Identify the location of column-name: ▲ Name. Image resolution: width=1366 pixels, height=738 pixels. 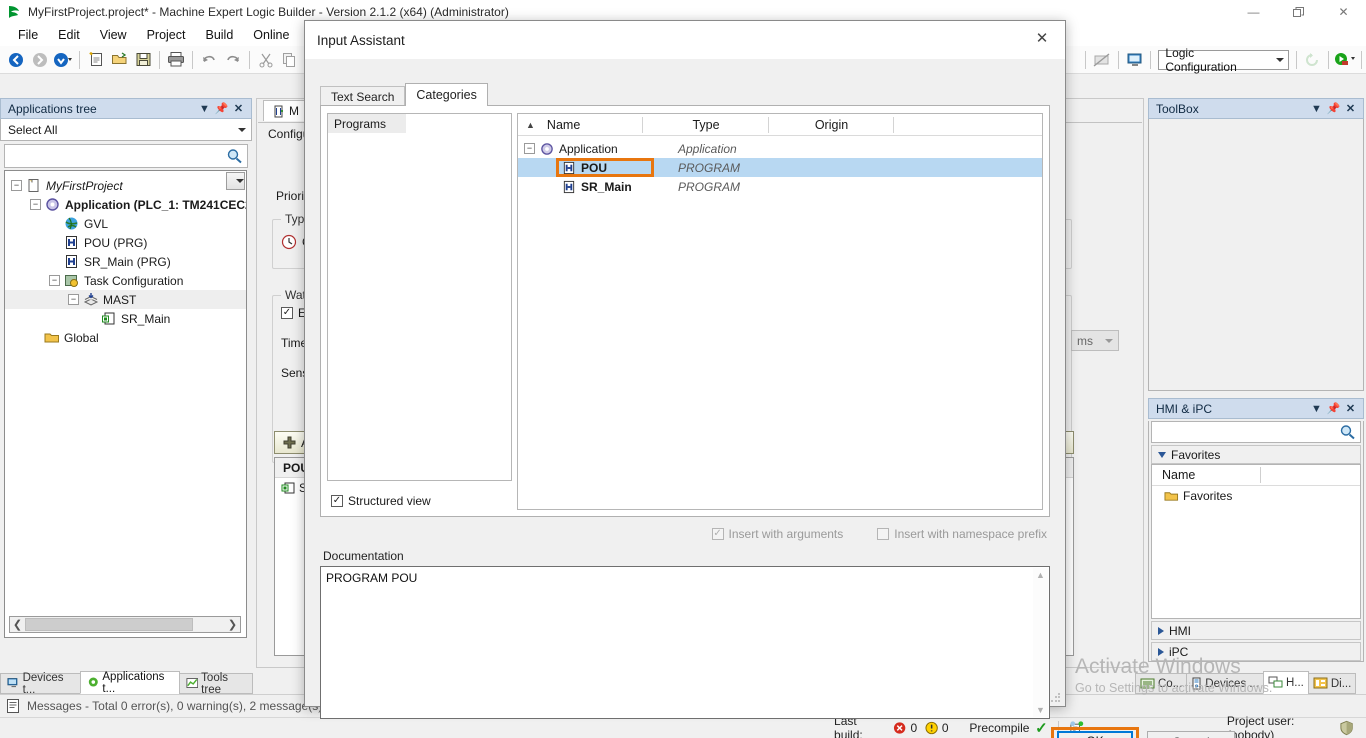
(580, 125).